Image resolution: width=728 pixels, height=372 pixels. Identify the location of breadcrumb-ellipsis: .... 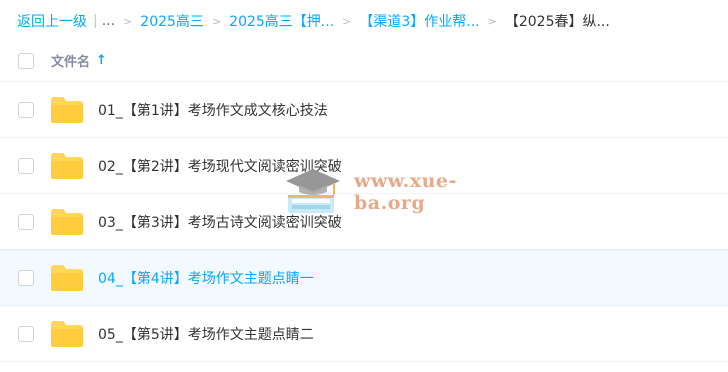
(108, 21).